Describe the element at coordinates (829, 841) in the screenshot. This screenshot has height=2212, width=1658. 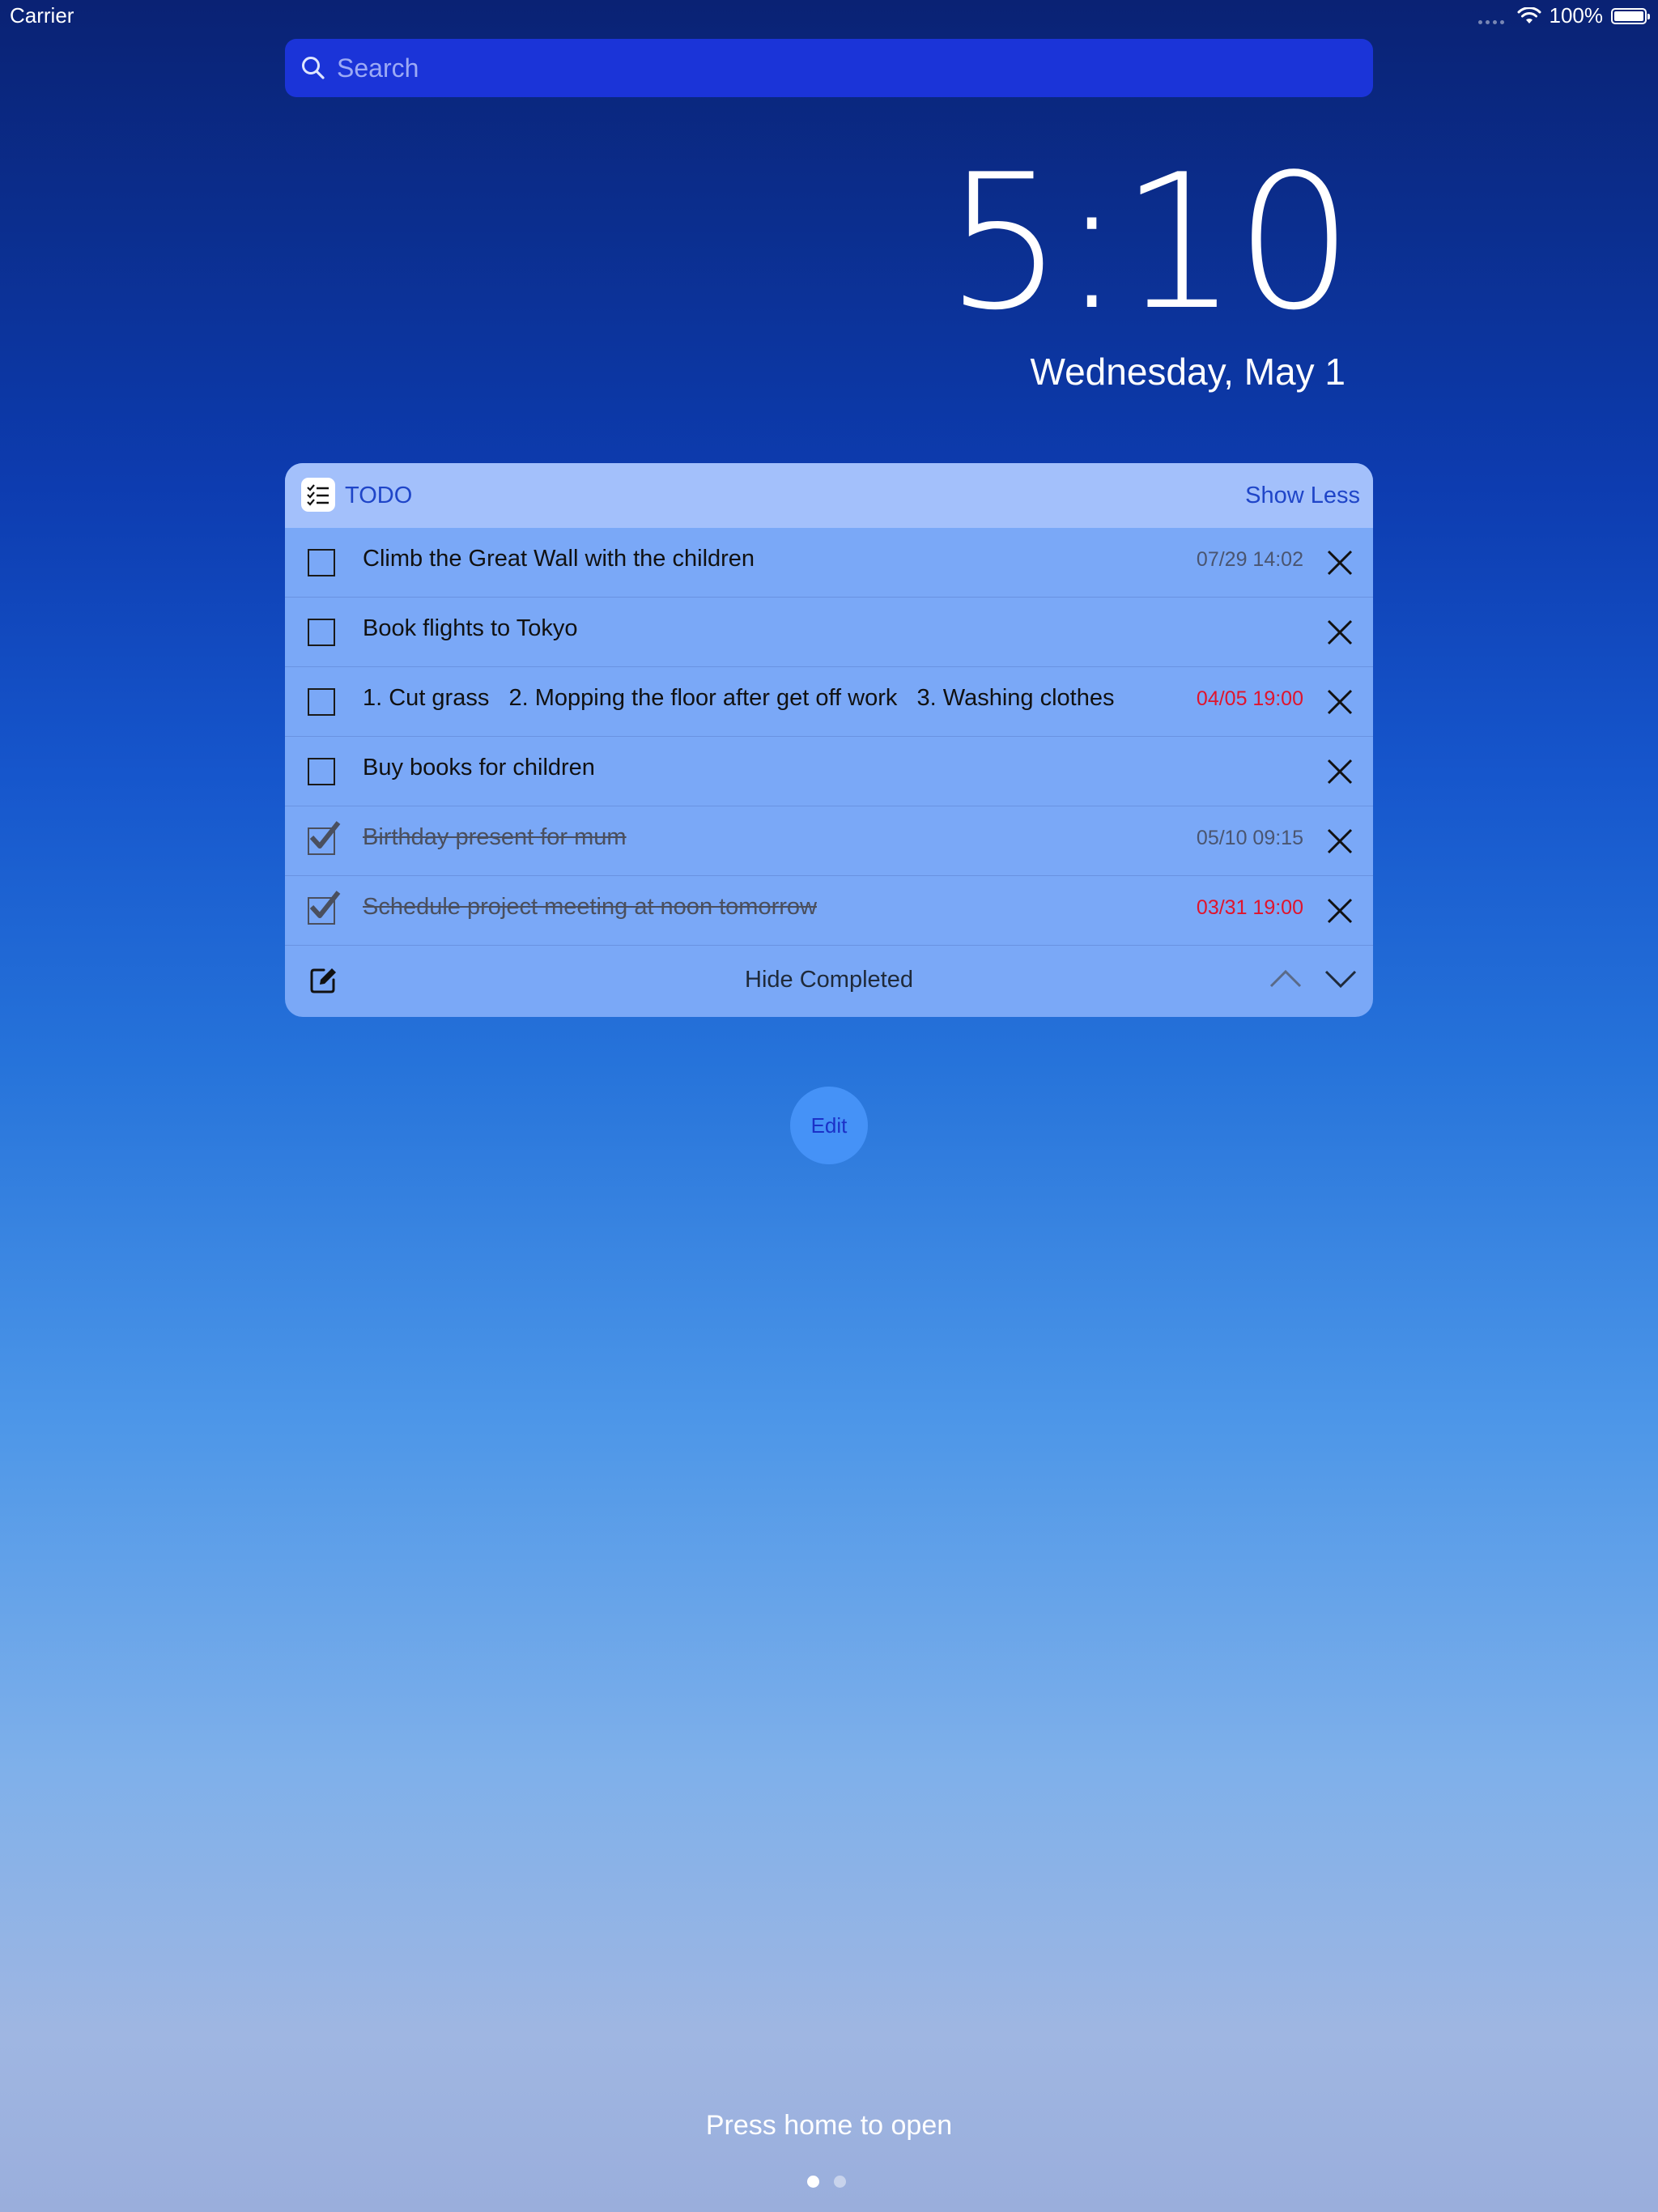
I see `todo-row-completed: Birthday present for mum 05/10 09:15` at that location.